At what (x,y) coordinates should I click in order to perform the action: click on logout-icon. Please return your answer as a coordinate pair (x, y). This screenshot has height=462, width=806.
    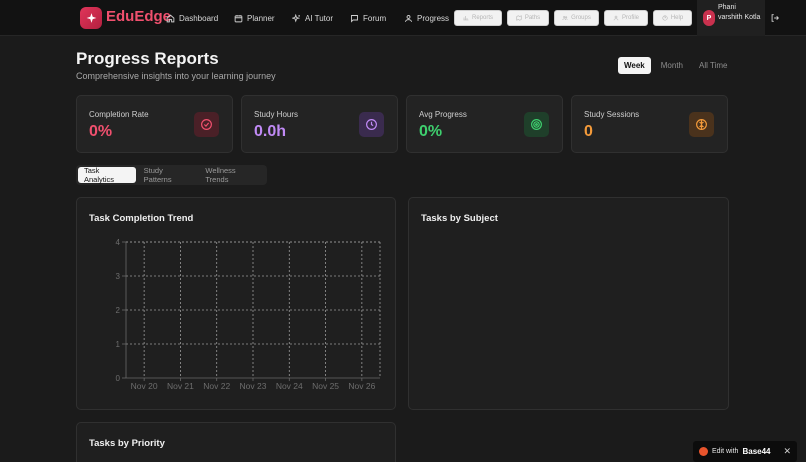
    Looking at the image, I should click on (775, 18).